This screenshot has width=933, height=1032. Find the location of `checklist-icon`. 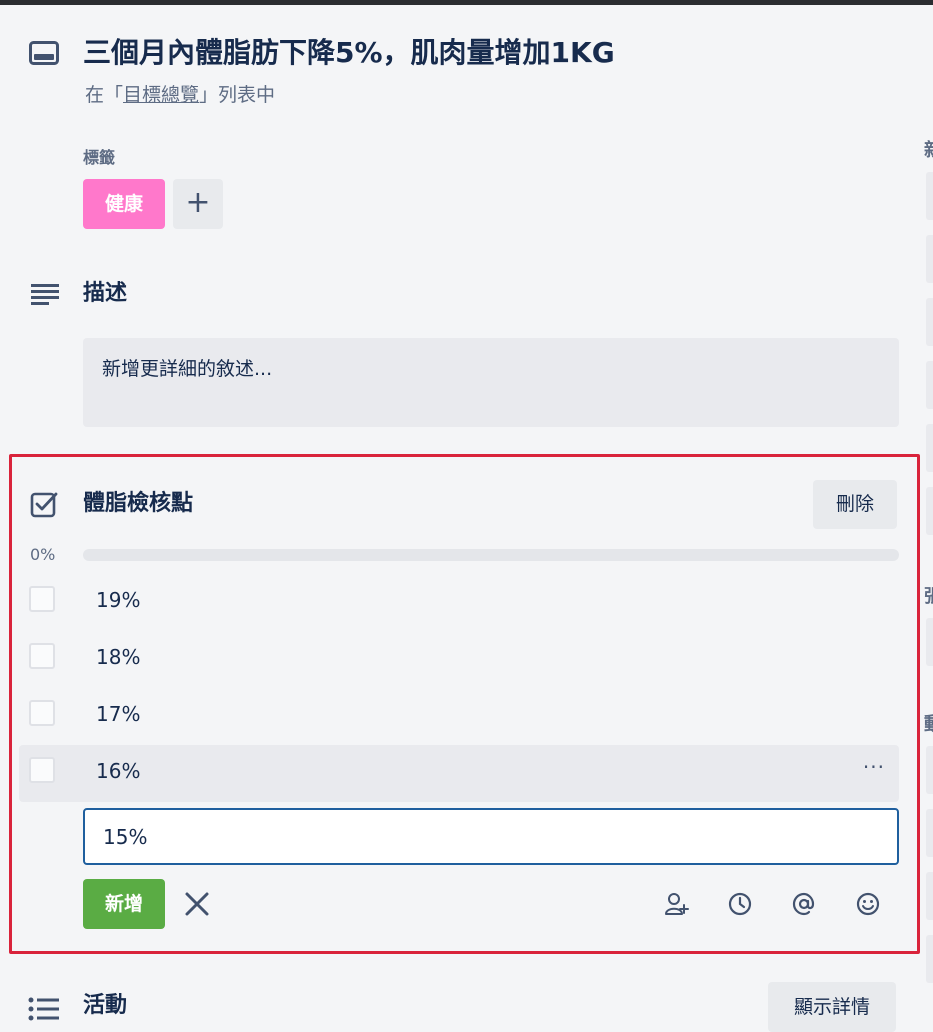

checklist-icon is located at coordinates (44, 505).